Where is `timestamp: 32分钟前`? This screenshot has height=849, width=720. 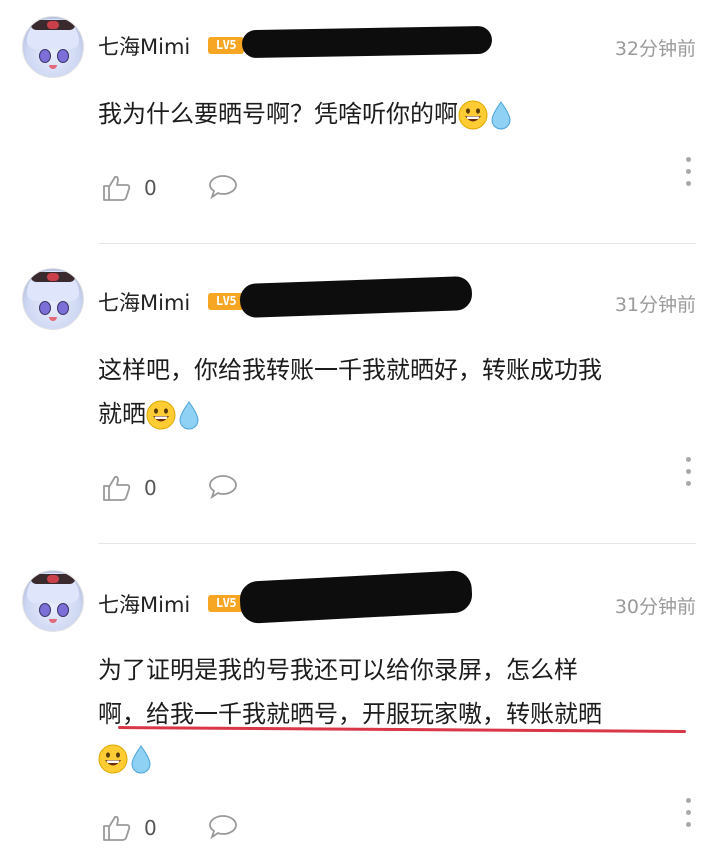 timestamp: 32分钟前 is located at coordinates (655, 49).